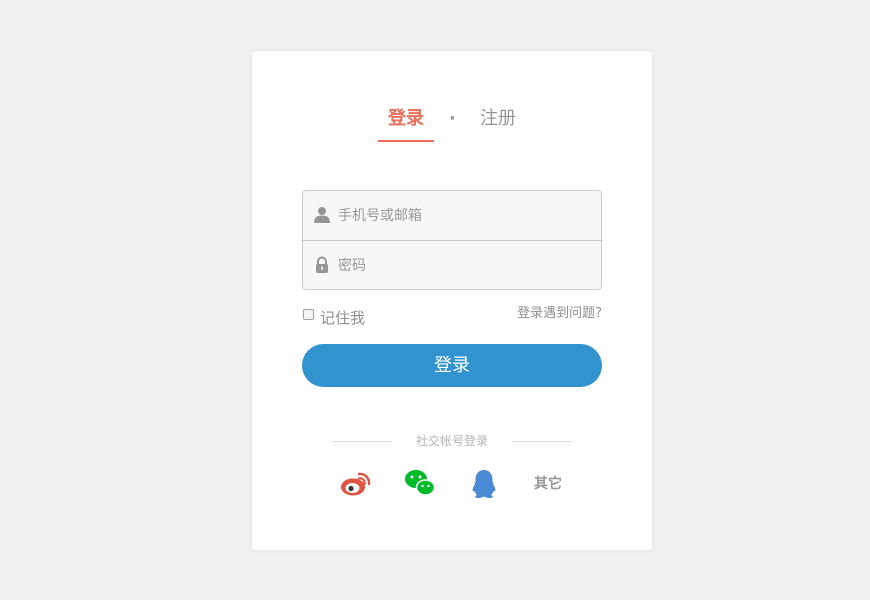 The height and width of the screenshot is (600, 870). I want to click on active-tab-underline, so click(406, 141).